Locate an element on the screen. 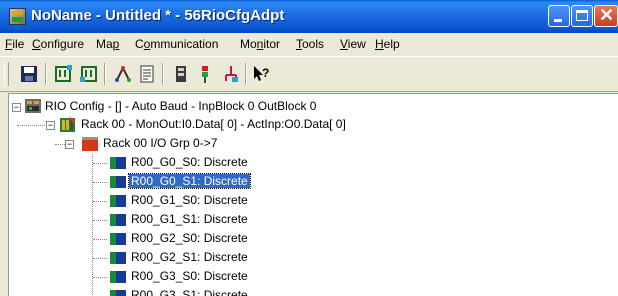 This screenshot has width=618, height=296. tree-node-slot: R00_G2_S0: Discrete is located at coordinates (309, 239).